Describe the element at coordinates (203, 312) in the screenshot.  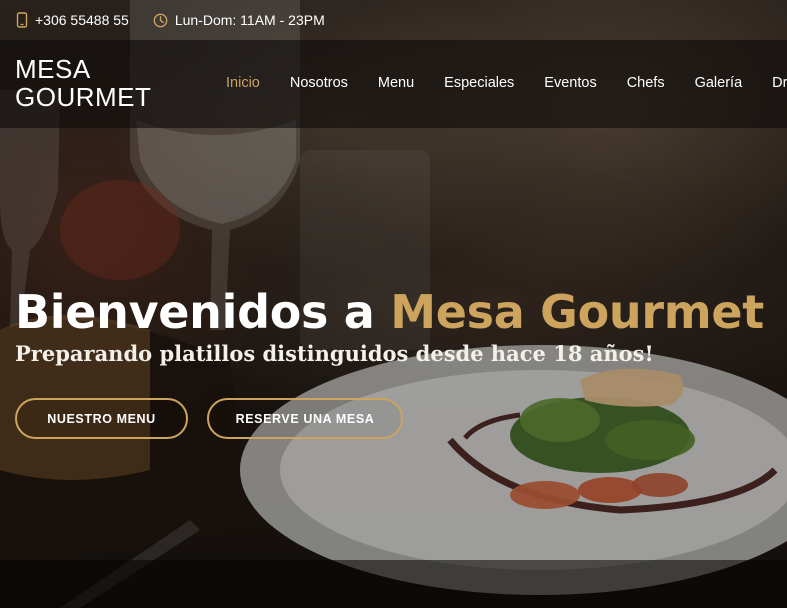
I see `hero-title-prefix: Bienvenidos a` at that location.